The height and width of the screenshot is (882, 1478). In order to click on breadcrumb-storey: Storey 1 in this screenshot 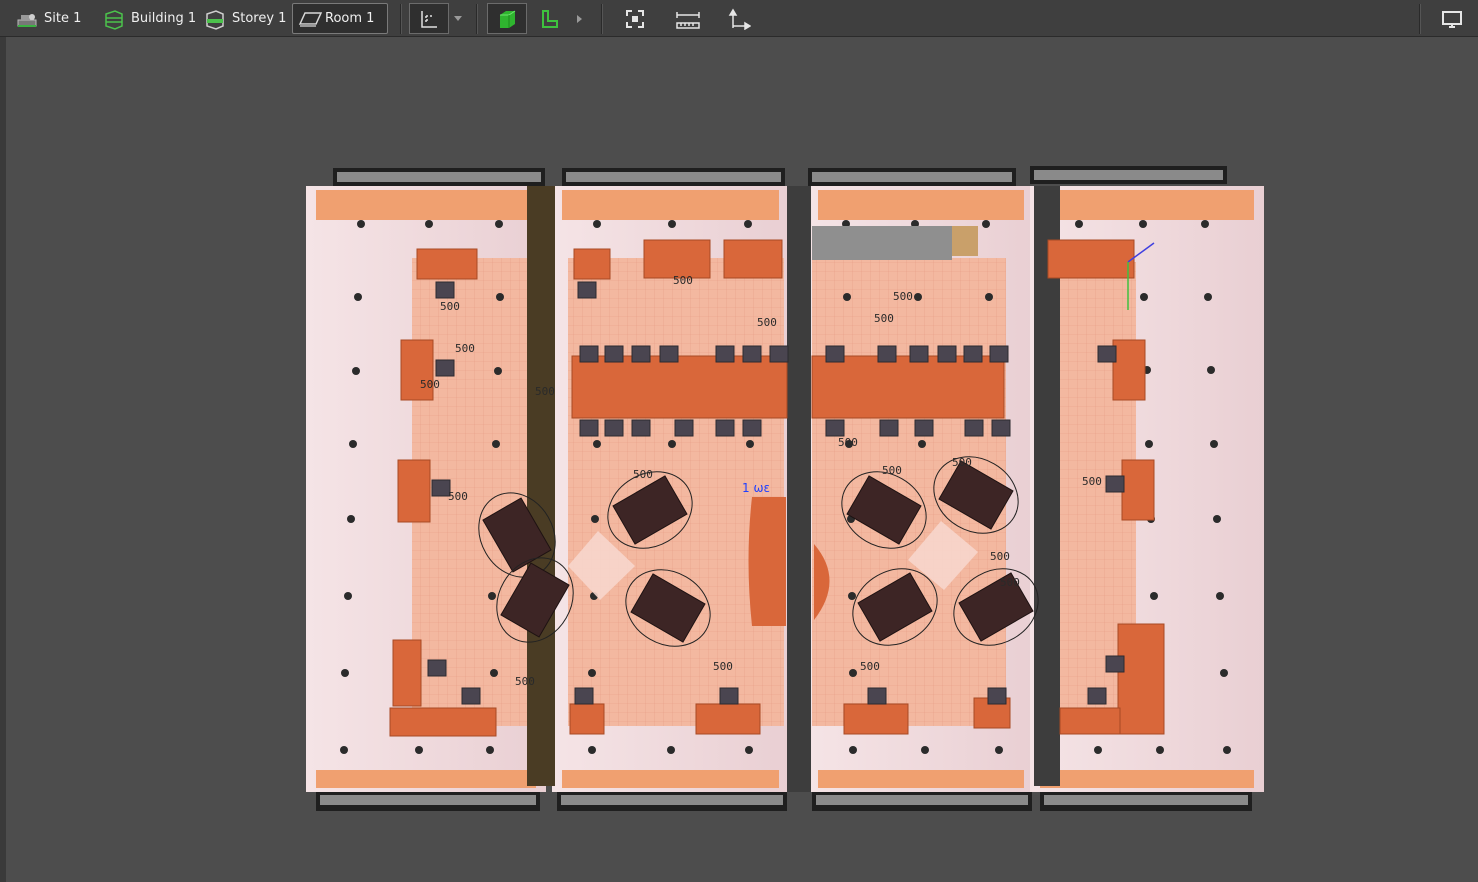, I will do `click(245, 18)`.